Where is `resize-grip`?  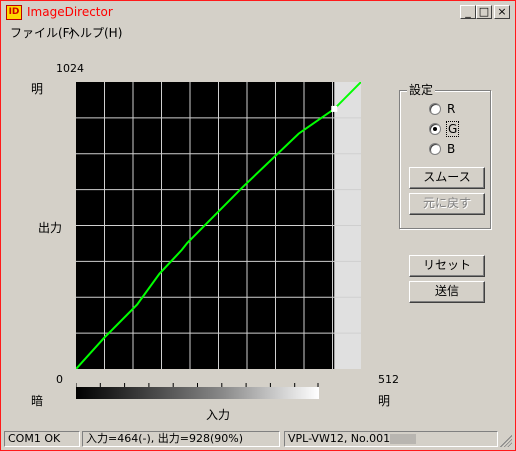 resize-grip is located at coordinates (506, 441).